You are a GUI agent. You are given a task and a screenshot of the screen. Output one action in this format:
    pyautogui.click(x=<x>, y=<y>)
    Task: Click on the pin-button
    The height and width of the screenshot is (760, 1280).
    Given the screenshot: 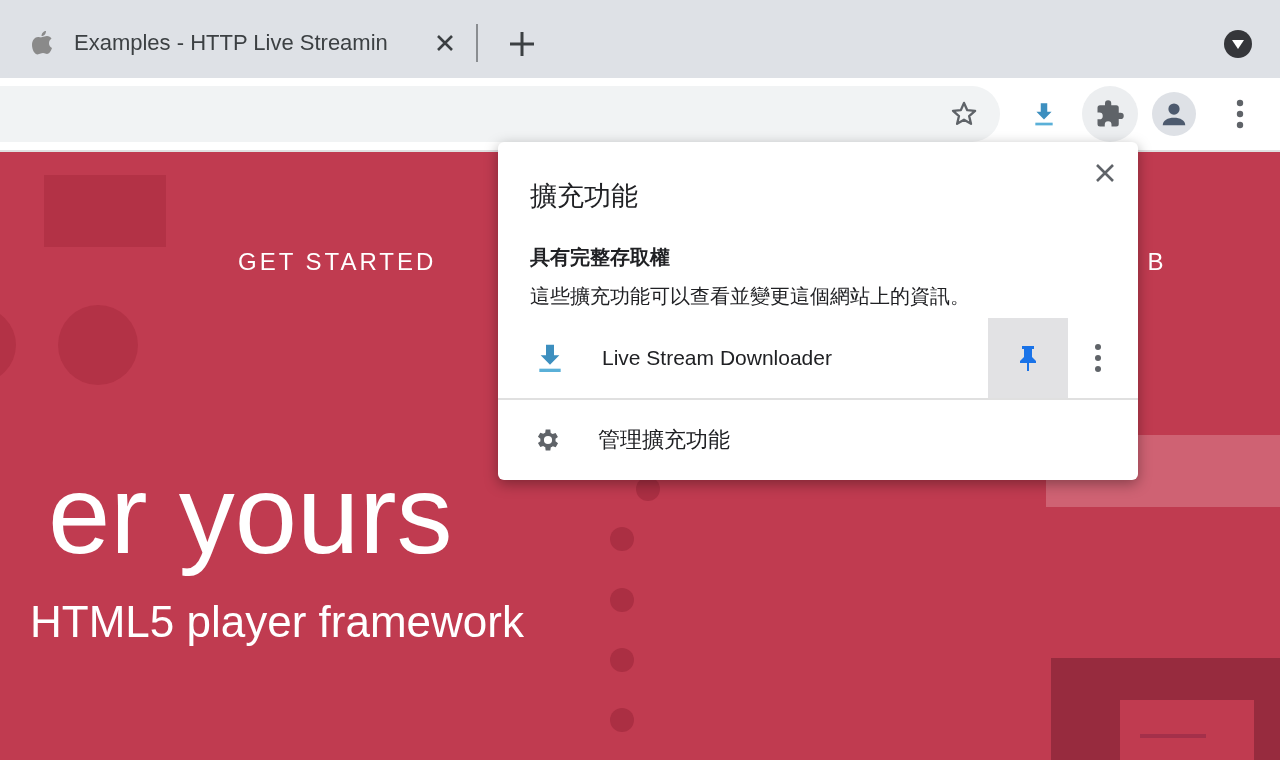 What is the action you would take?
    pyautogui.click(x=1028, y=358)
    